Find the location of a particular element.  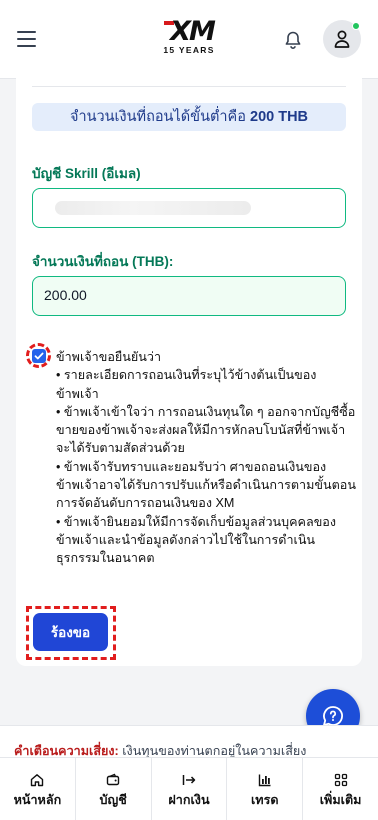

chart-icon is located at coordinates (264, 780).